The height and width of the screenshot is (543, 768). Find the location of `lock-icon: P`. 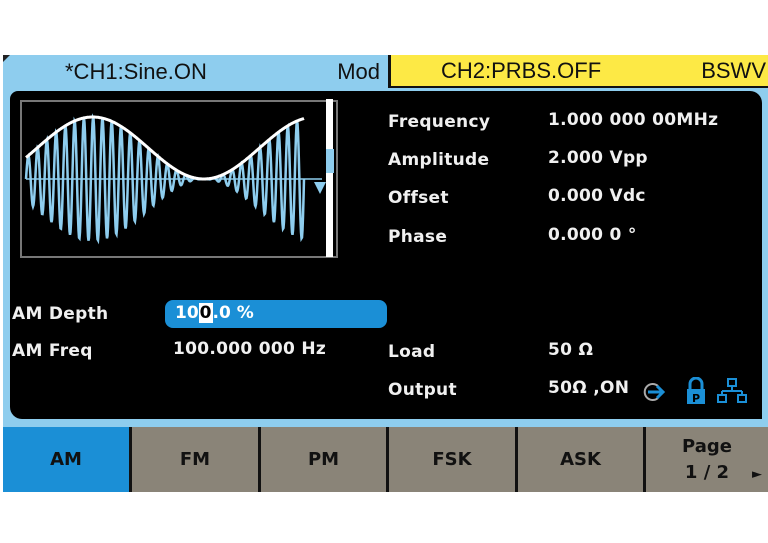

lock-icon: P is located at coordinates (696, 391).